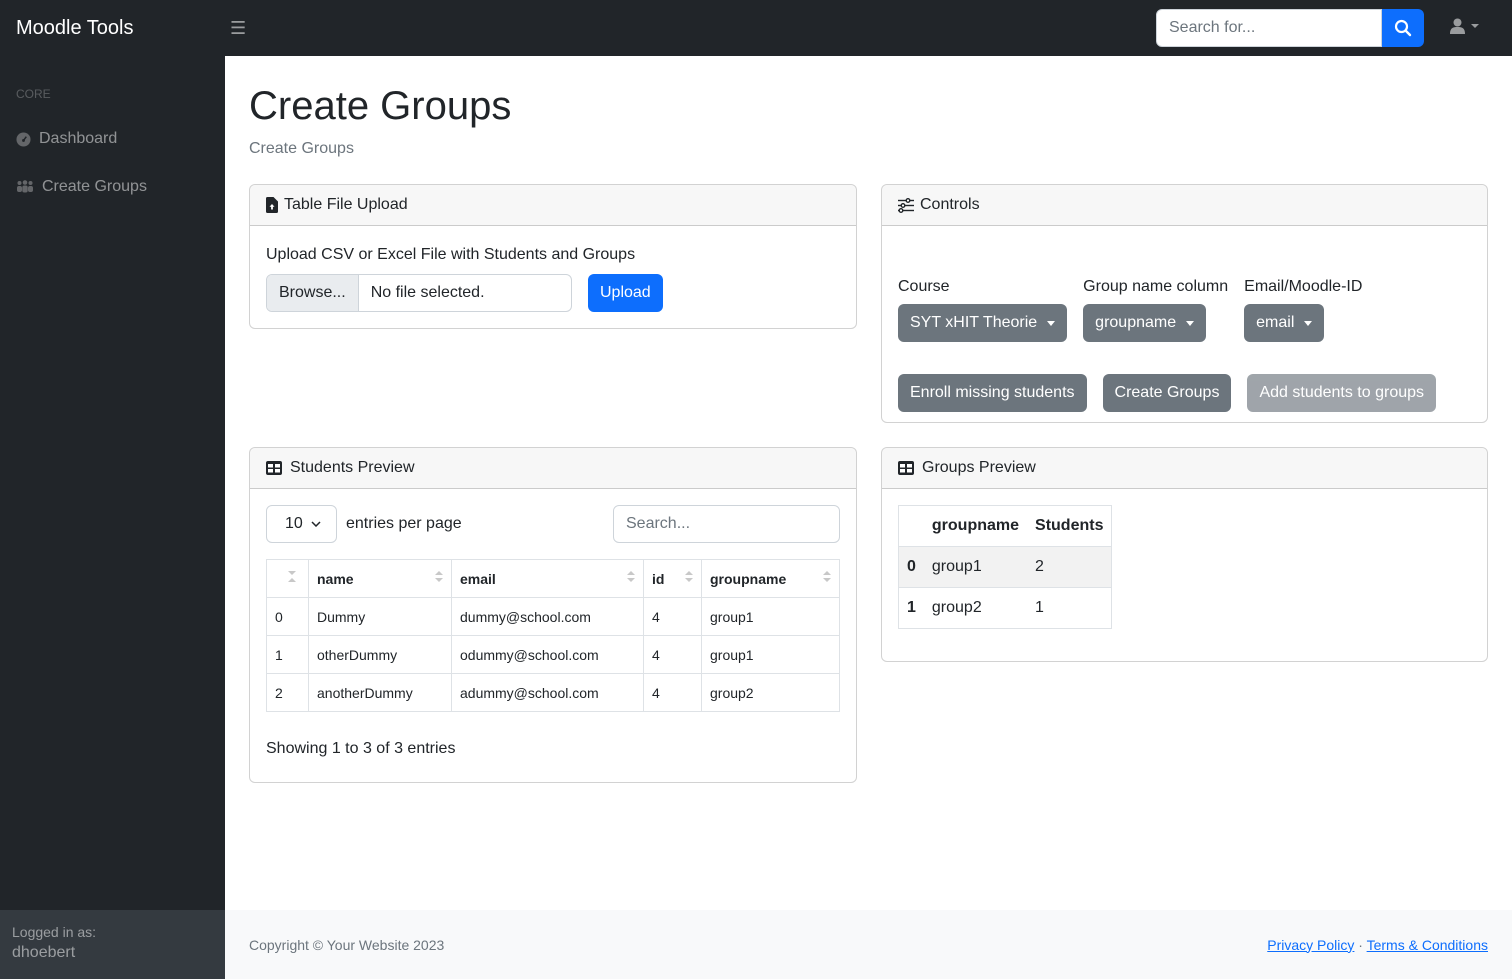 Image resolution: width=1512 pixels, height=979 pixels. Describe the element at coordinates (672, 578) in the screenshot. I see `column-header-id: id` at that location.